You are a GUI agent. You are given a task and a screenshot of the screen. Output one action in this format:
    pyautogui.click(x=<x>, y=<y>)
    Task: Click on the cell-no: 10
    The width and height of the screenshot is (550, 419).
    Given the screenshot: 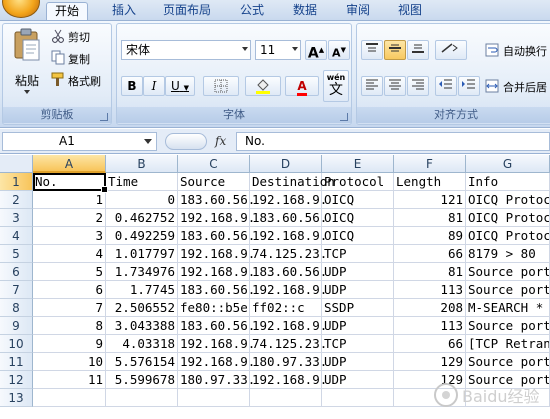 What is the action you would take?
    pyautogui.click(x=69, y=362)
    